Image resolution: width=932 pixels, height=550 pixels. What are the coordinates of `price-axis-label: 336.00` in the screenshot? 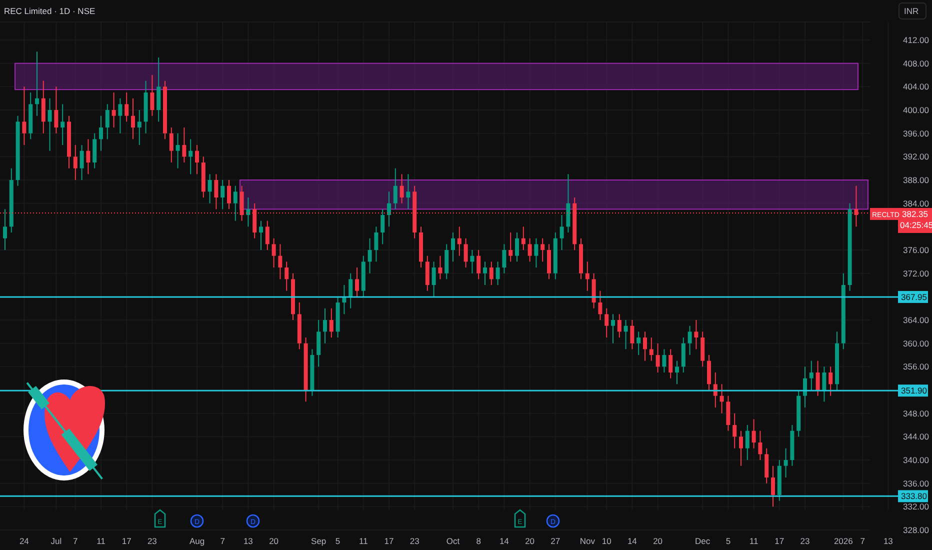 It's located at (916, 483).